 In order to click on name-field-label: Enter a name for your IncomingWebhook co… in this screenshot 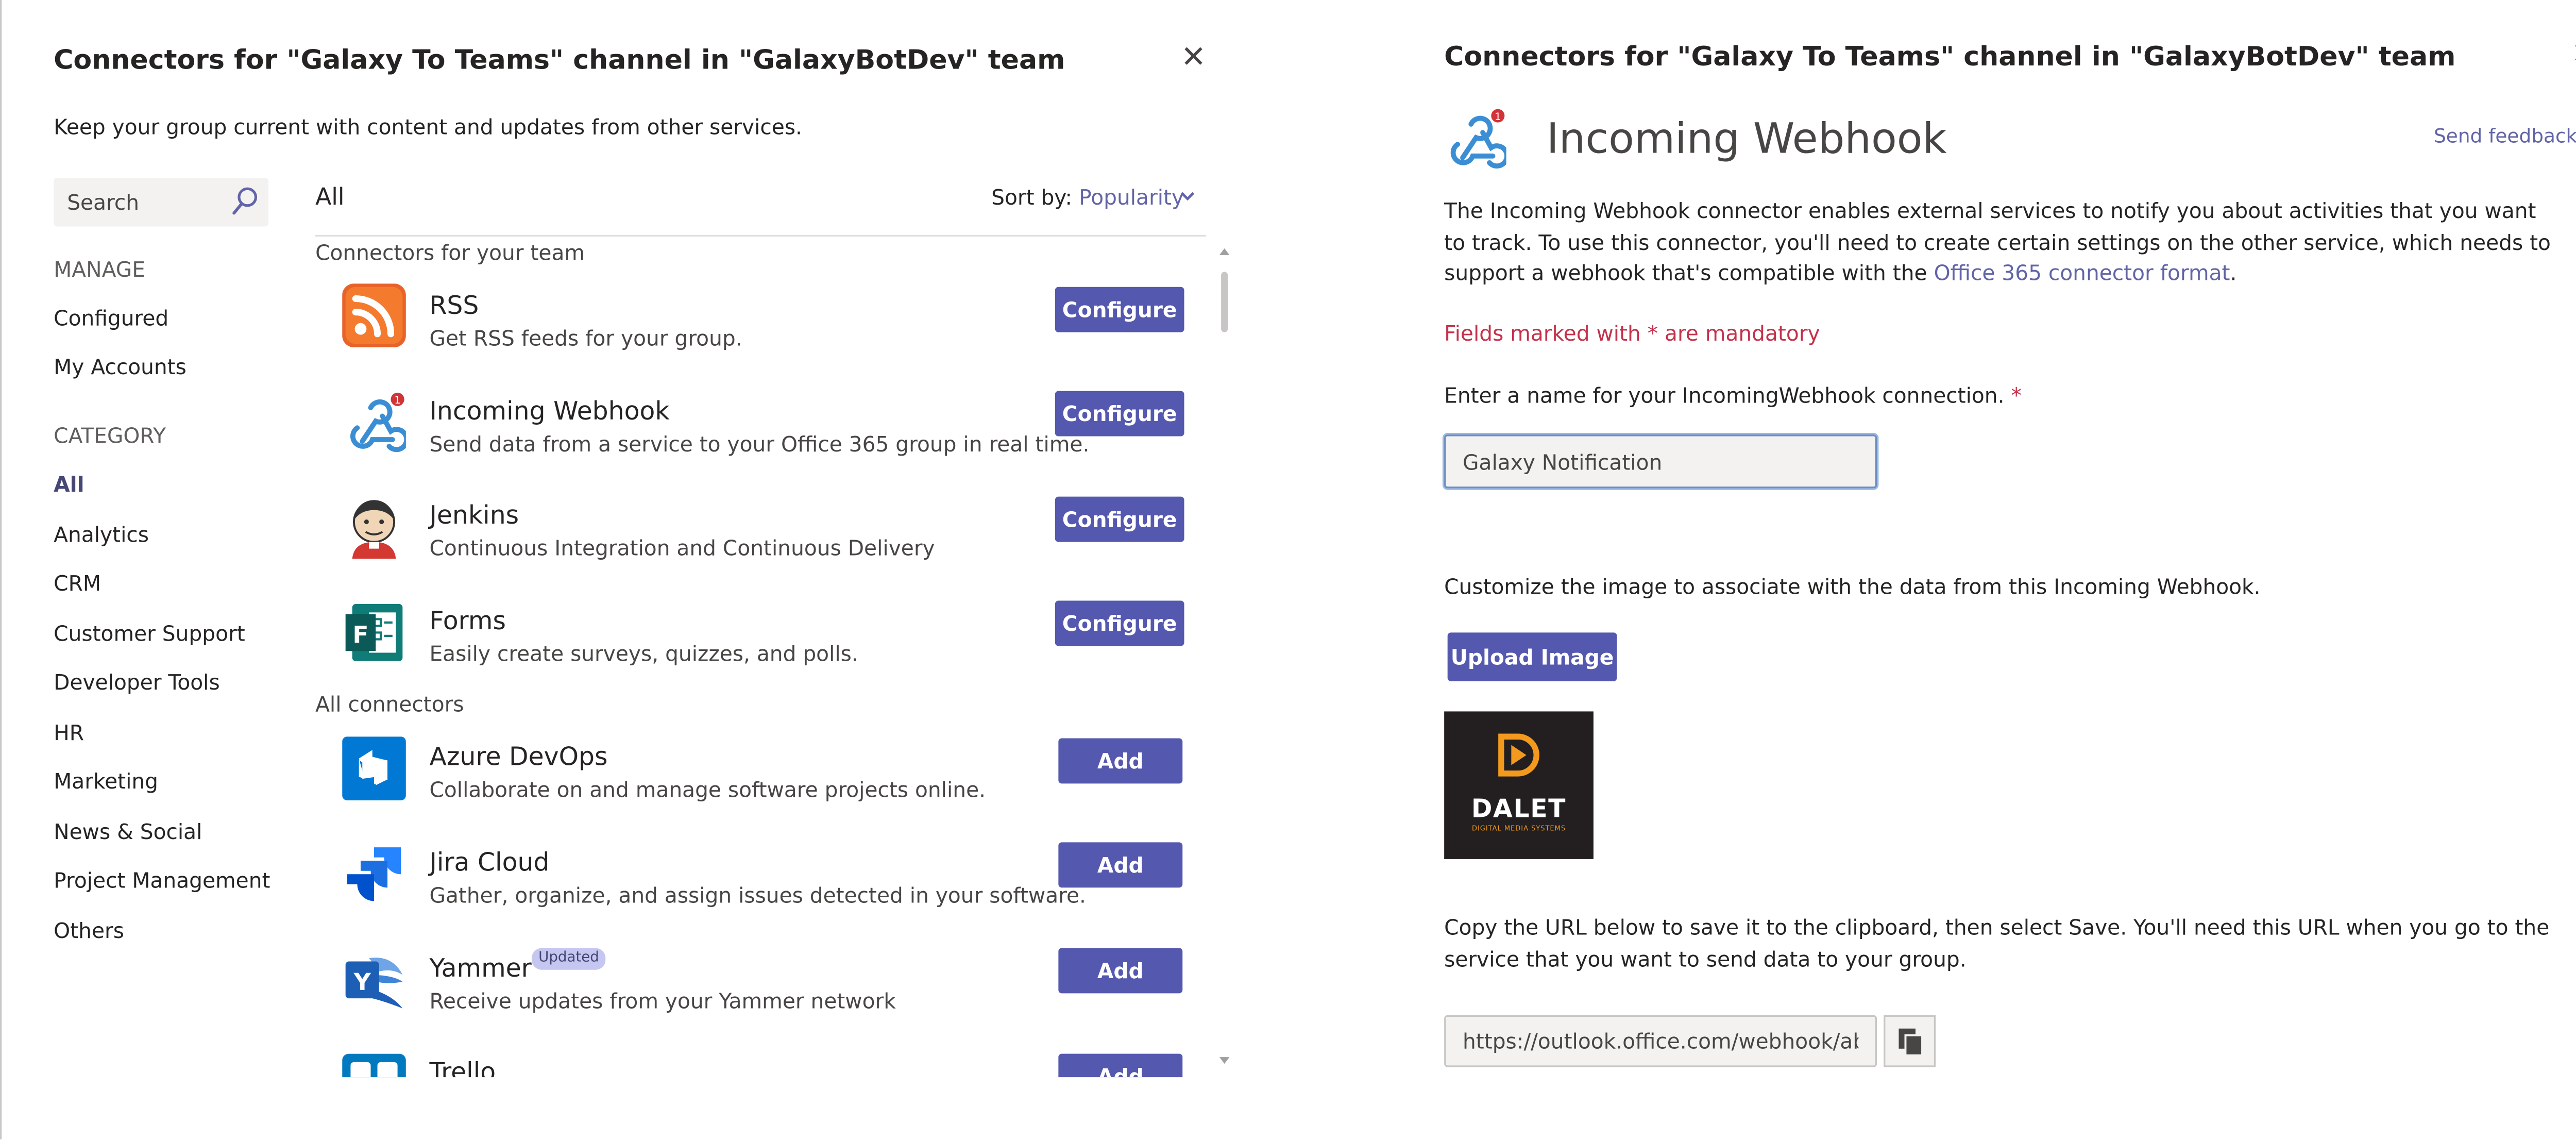, I will do `click(1733, 397)`.